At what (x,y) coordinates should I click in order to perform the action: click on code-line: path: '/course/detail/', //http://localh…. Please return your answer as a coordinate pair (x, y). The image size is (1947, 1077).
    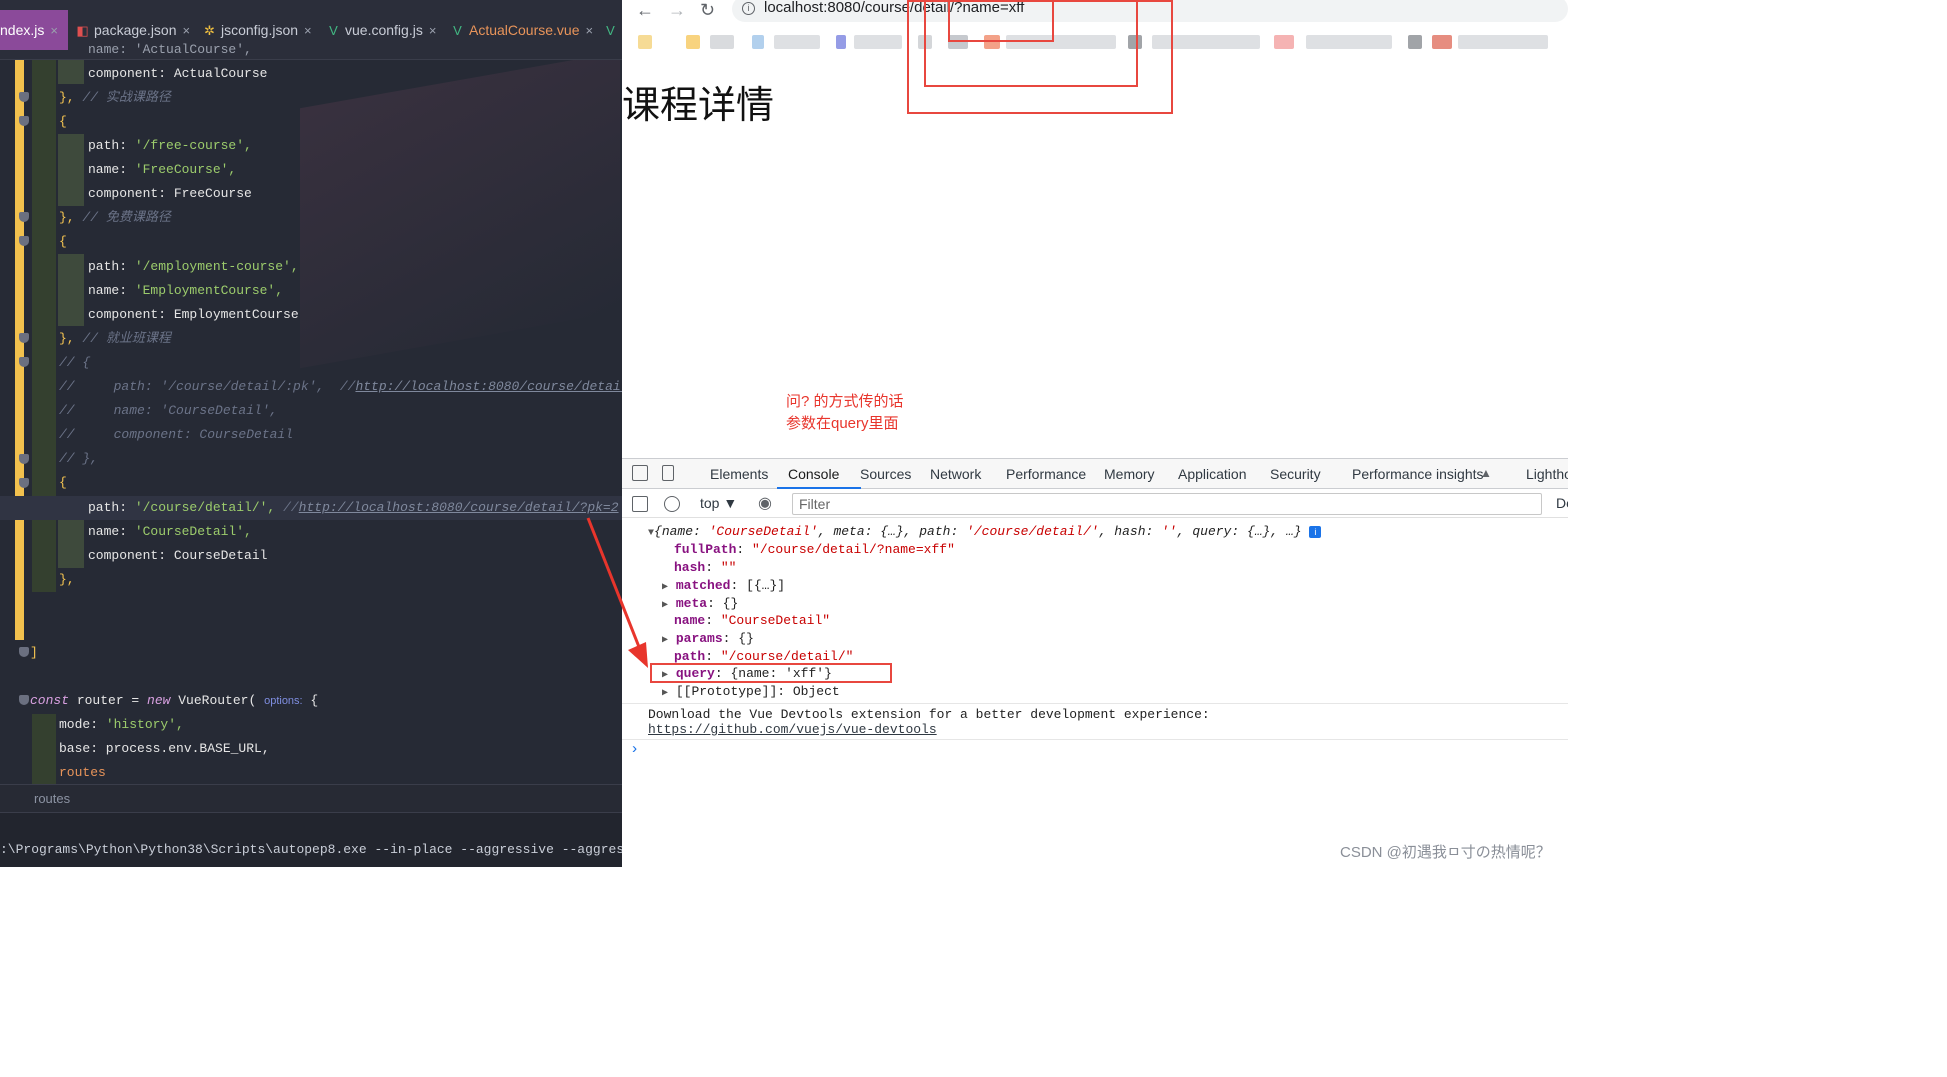
    Looking at the image, I should click on (353, 507).